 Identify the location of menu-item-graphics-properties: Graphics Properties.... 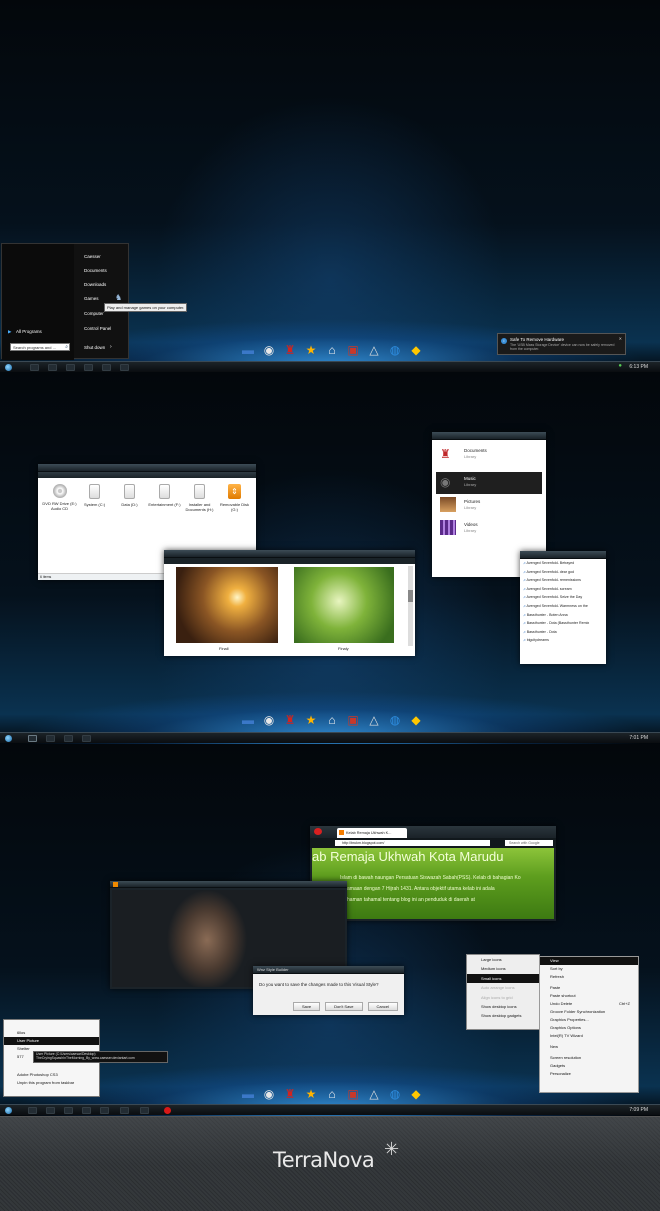
(589, 1020).